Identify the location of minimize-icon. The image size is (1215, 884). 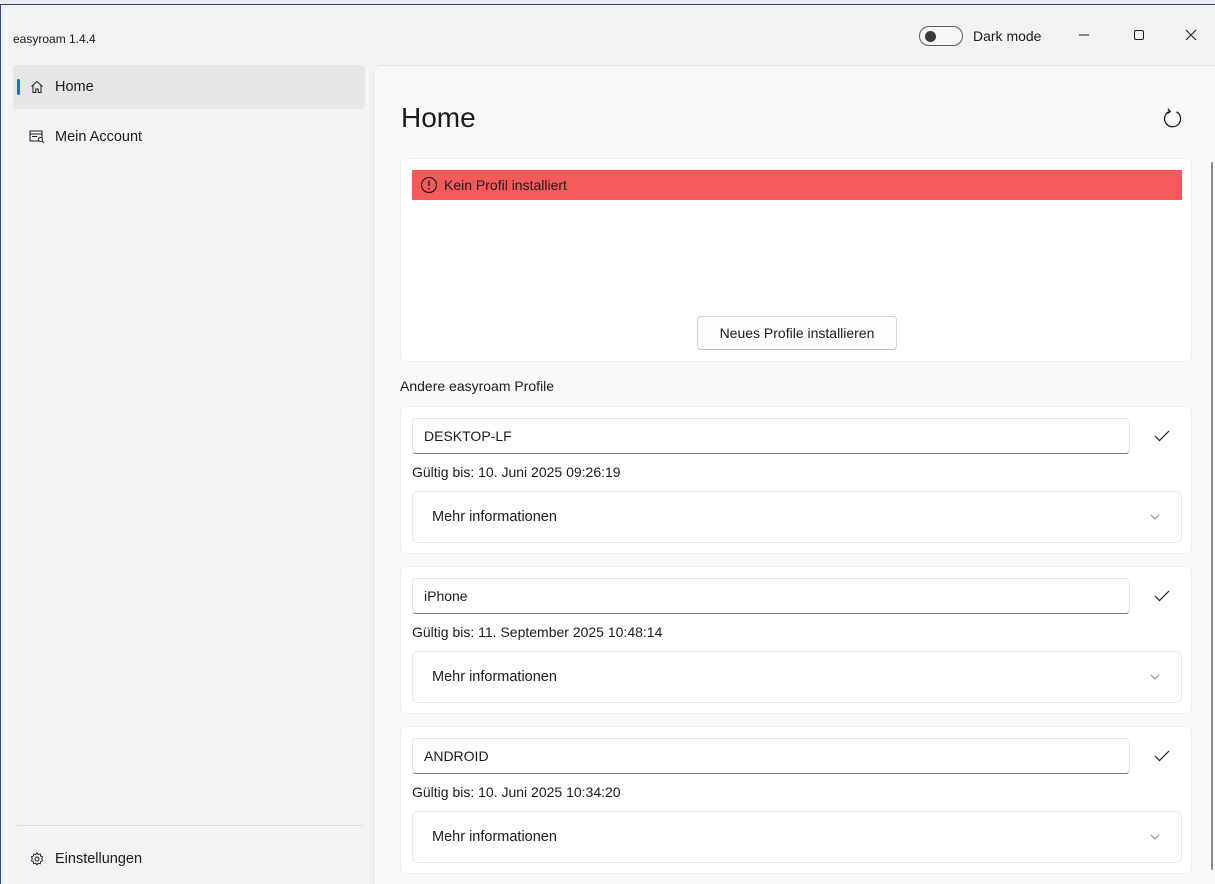
(1084, 35).